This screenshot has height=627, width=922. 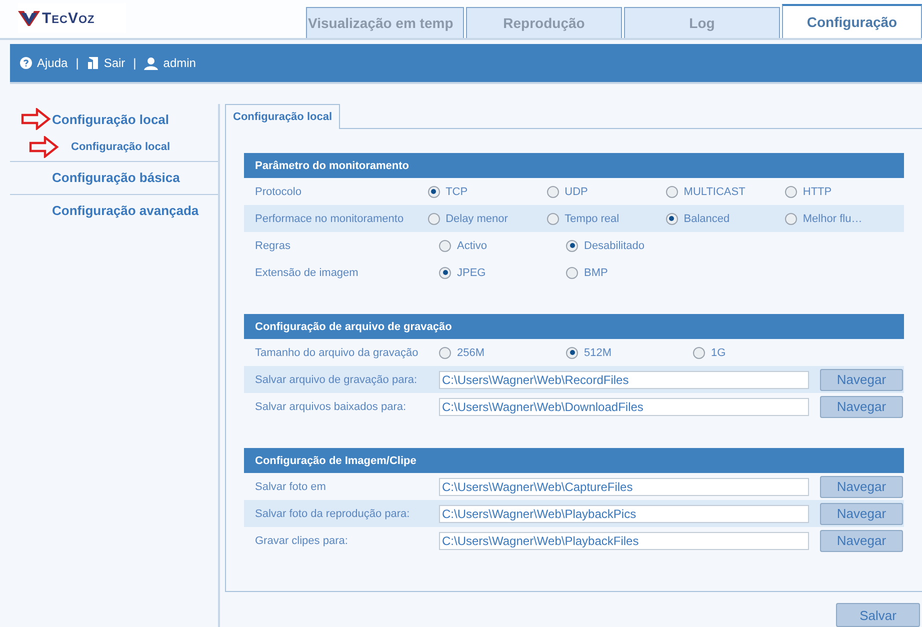 I want to click on sidebar-subitem: Configuração local, so click(x=120, y=146).